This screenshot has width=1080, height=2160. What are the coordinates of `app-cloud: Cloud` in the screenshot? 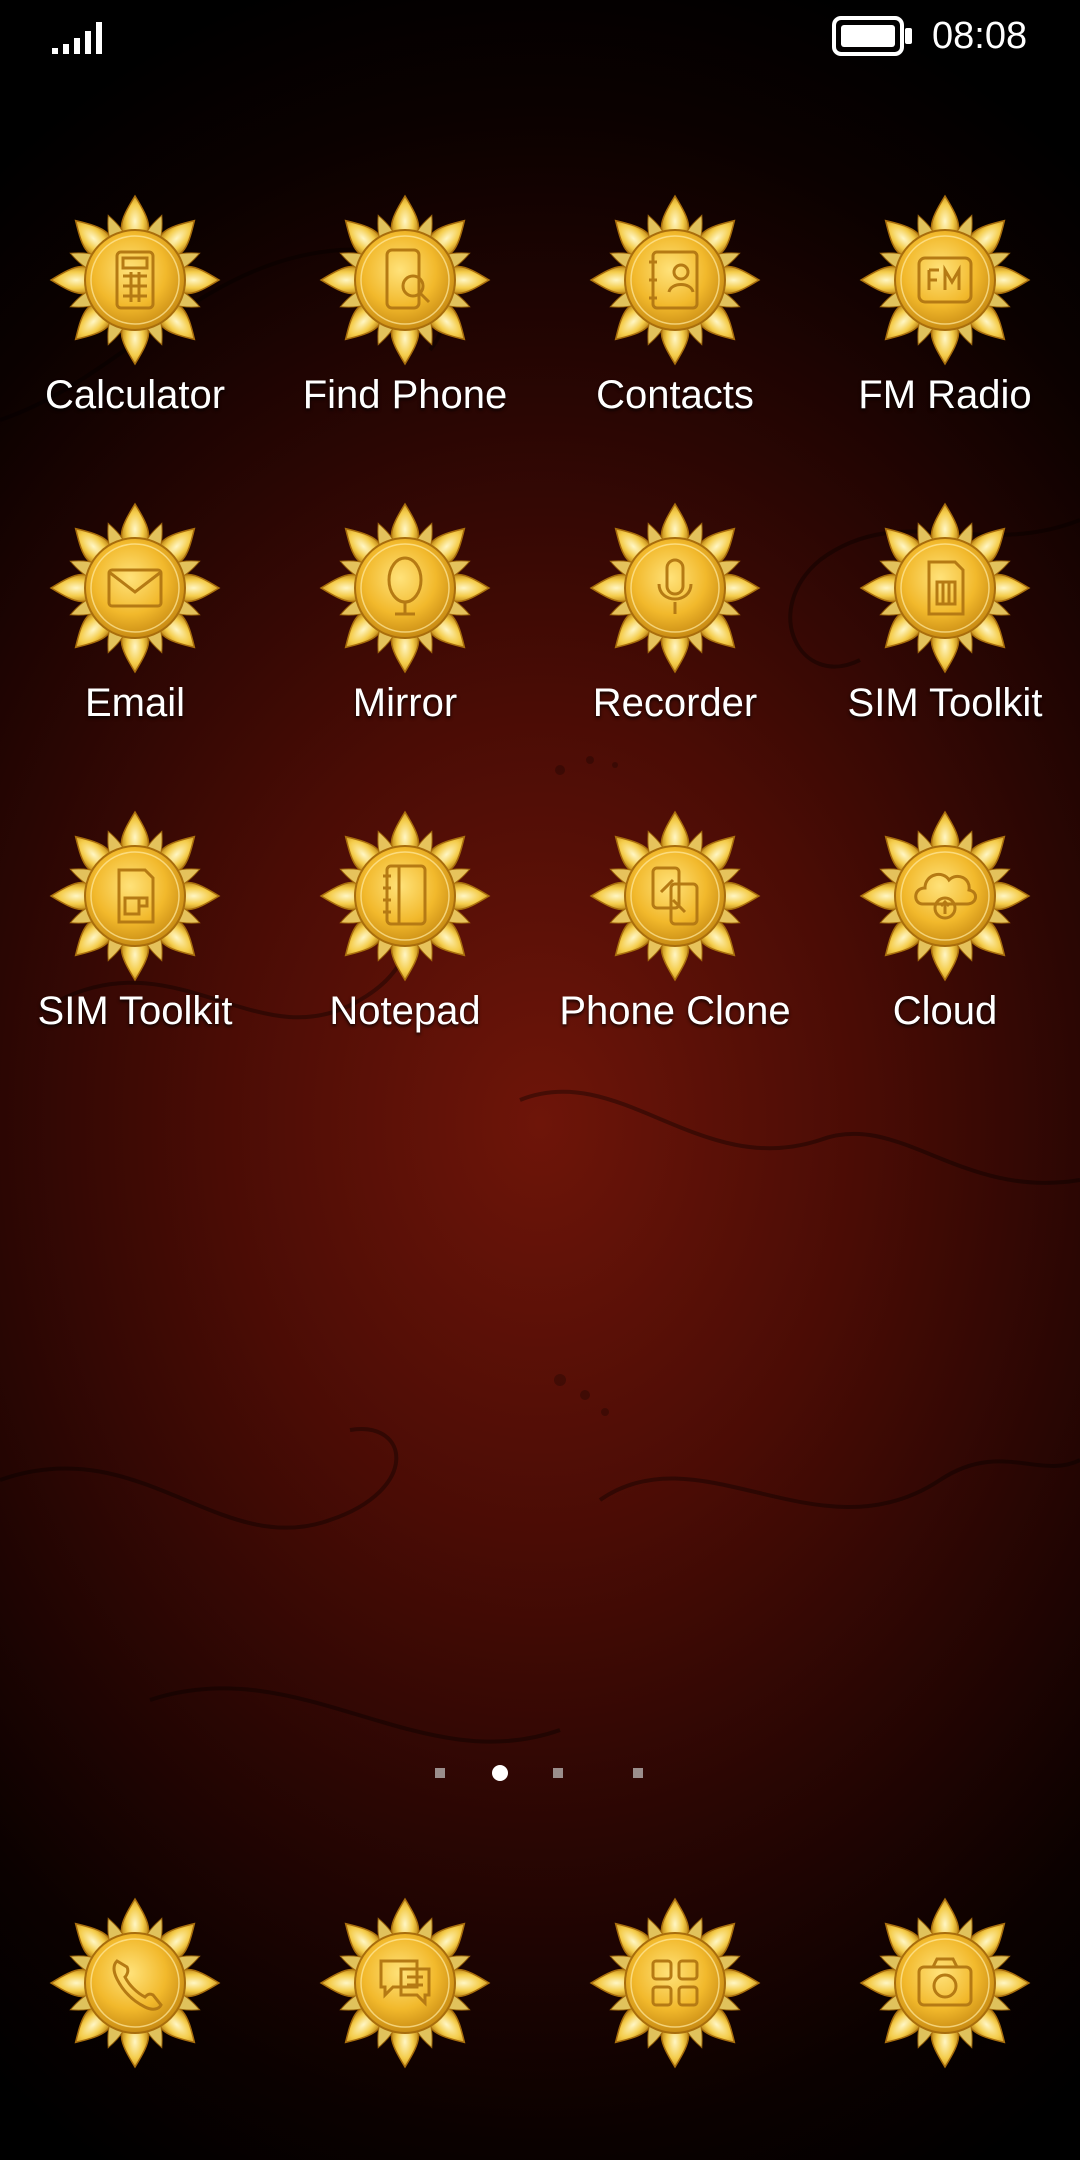 It's located at (945, 938).